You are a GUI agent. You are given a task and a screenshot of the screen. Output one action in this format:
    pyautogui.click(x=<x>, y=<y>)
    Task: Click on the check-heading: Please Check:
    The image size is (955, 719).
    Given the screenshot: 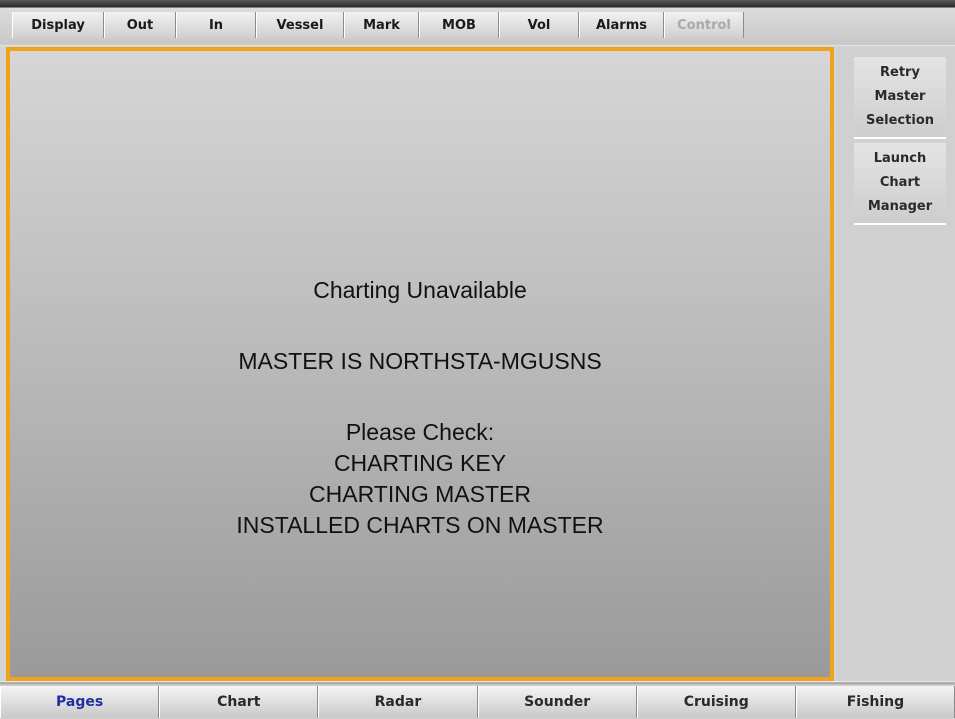 What is the action you would take?
    pyautogui.click(x=420, y=432)
    